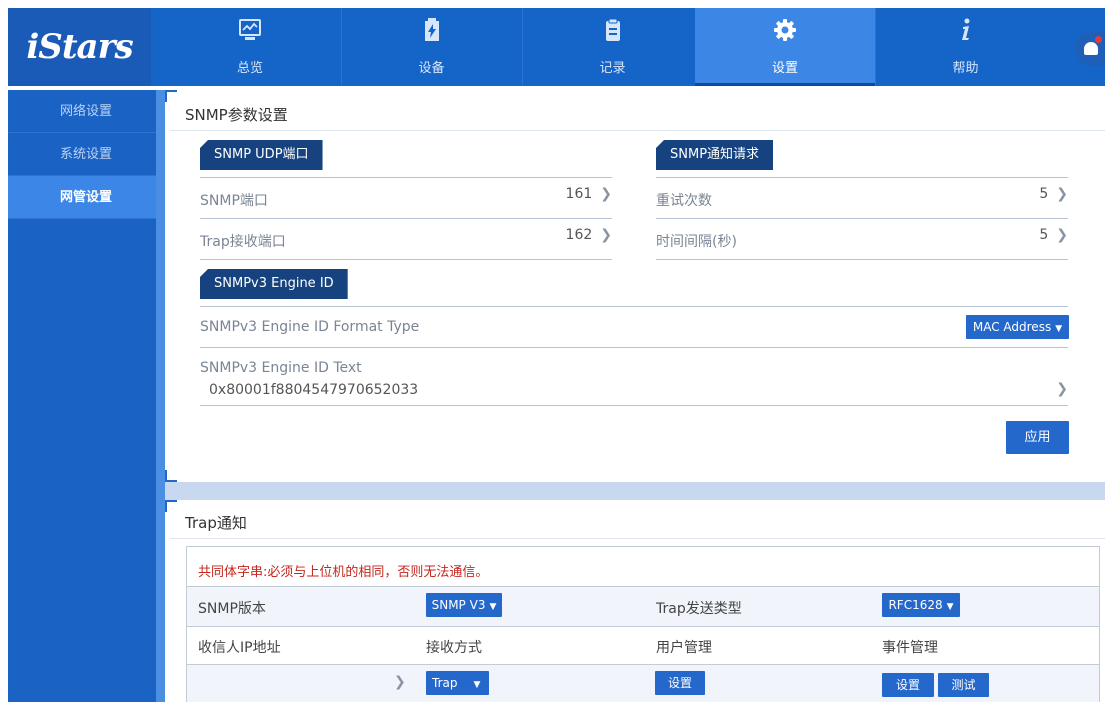  What do you see at coordinates (79, 47) in the screenshot?
I see `istars-logo: iStars` at bounding box center [79, 47].